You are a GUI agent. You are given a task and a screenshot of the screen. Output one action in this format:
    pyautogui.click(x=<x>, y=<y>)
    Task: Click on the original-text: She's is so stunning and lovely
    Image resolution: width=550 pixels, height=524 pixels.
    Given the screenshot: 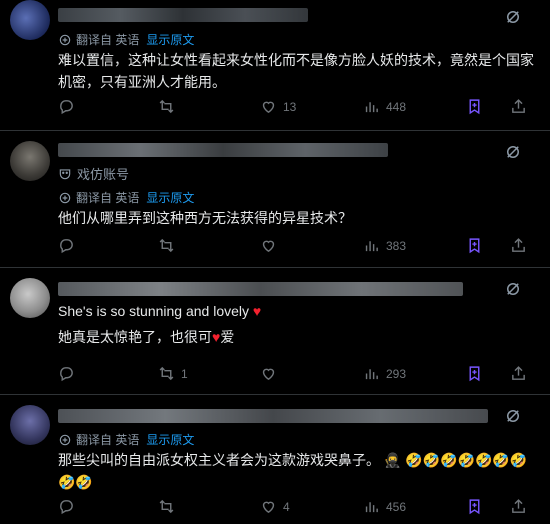 What is the action you would take?
    pyautogui.click(x=154, y=311)
    